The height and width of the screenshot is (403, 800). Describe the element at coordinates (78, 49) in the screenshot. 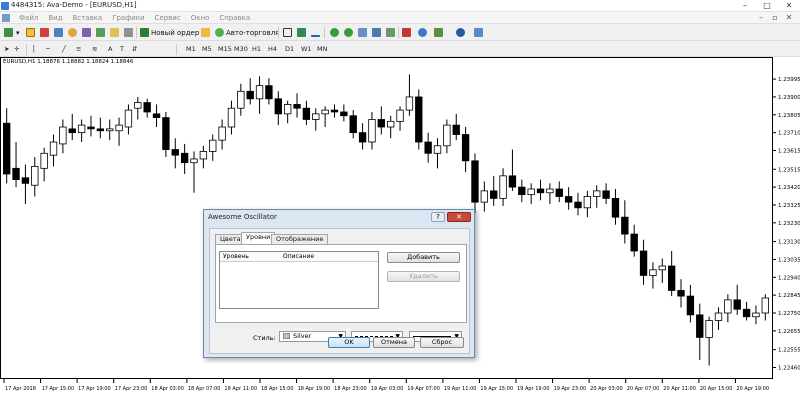

I see `channel-icon: ≡` at that location.